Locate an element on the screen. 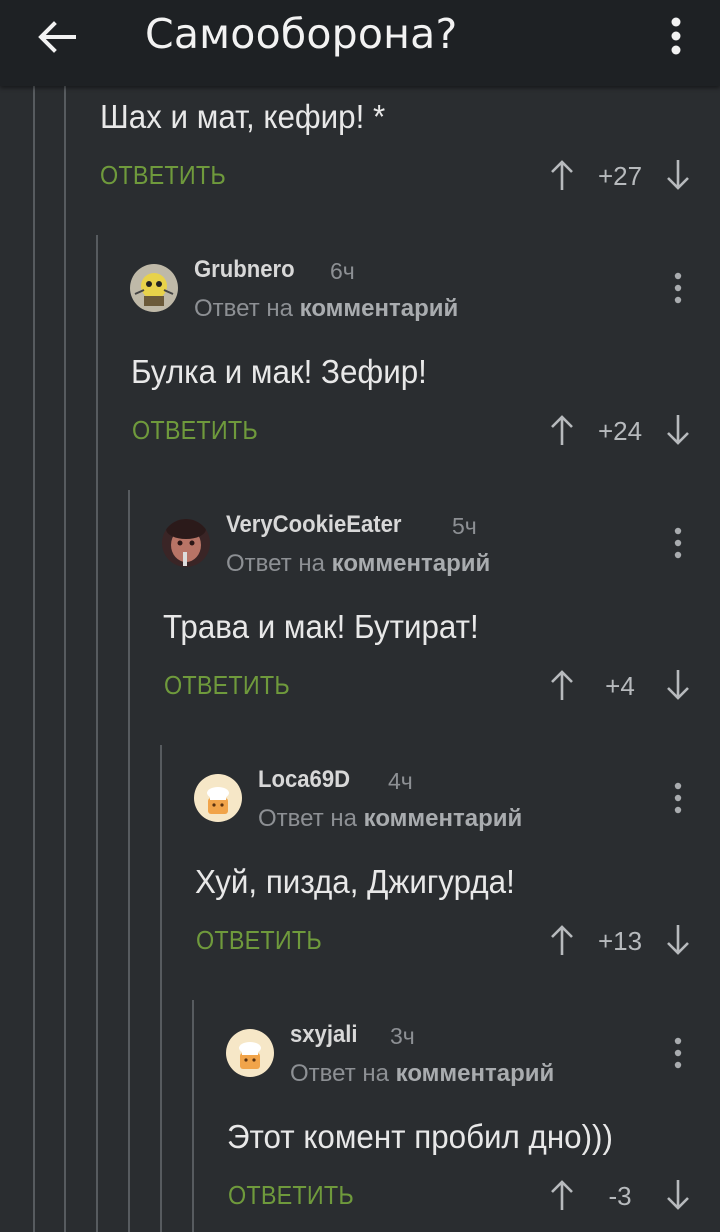  rating-value: +27 is located at coordinates (620, 176).